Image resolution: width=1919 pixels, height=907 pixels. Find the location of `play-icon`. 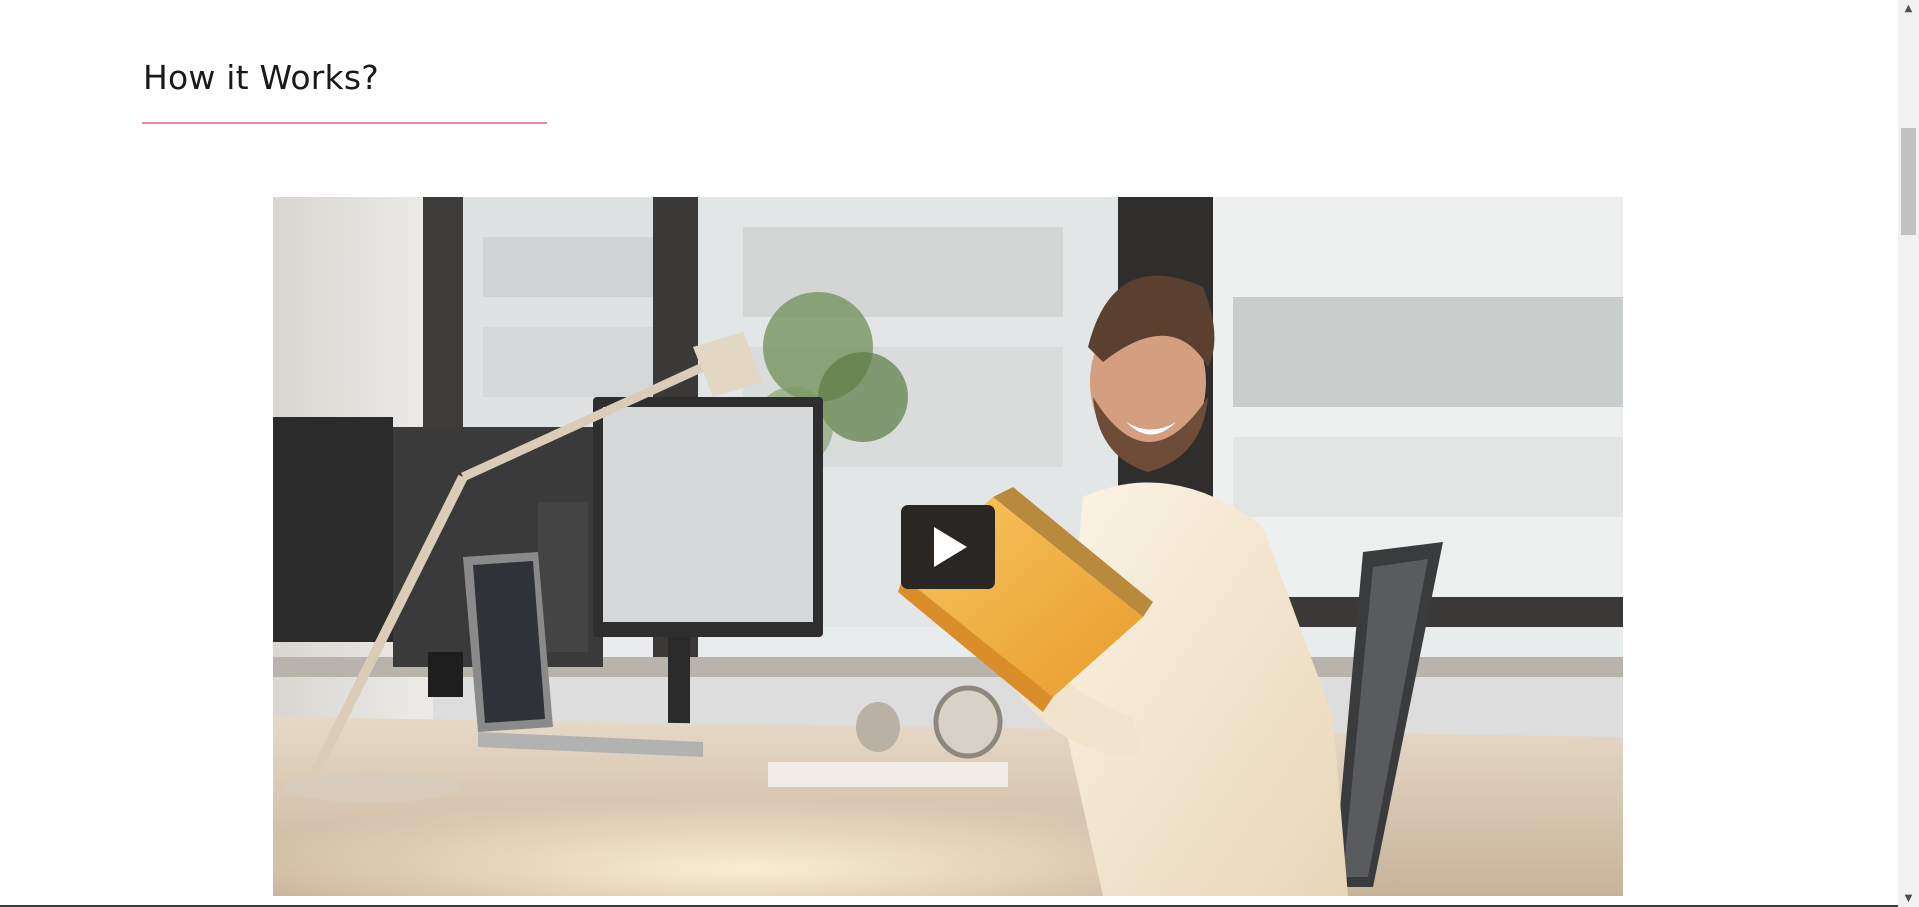

play-icon is located at coordinates (950, 547).